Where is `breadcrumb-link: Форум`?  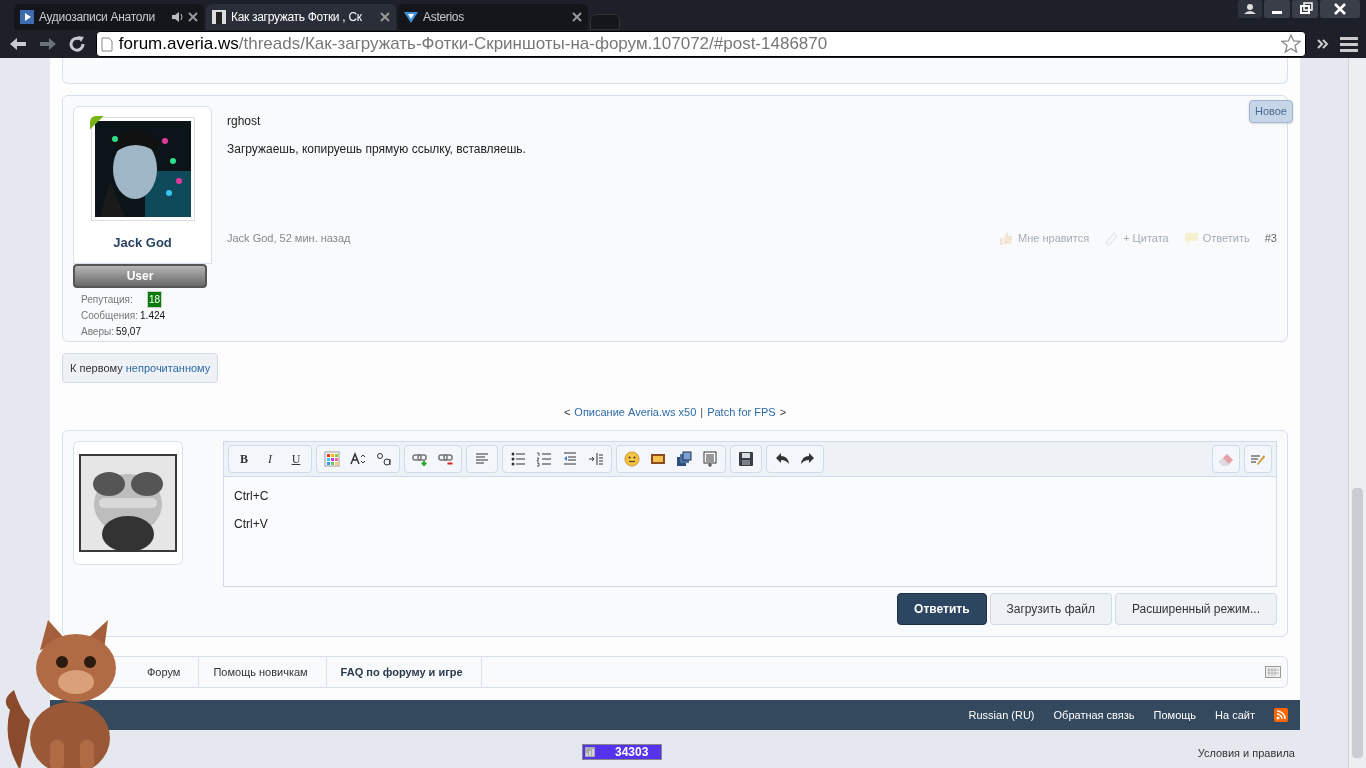
breadcrumb-link: Форум is located at coordinates (166, 672).